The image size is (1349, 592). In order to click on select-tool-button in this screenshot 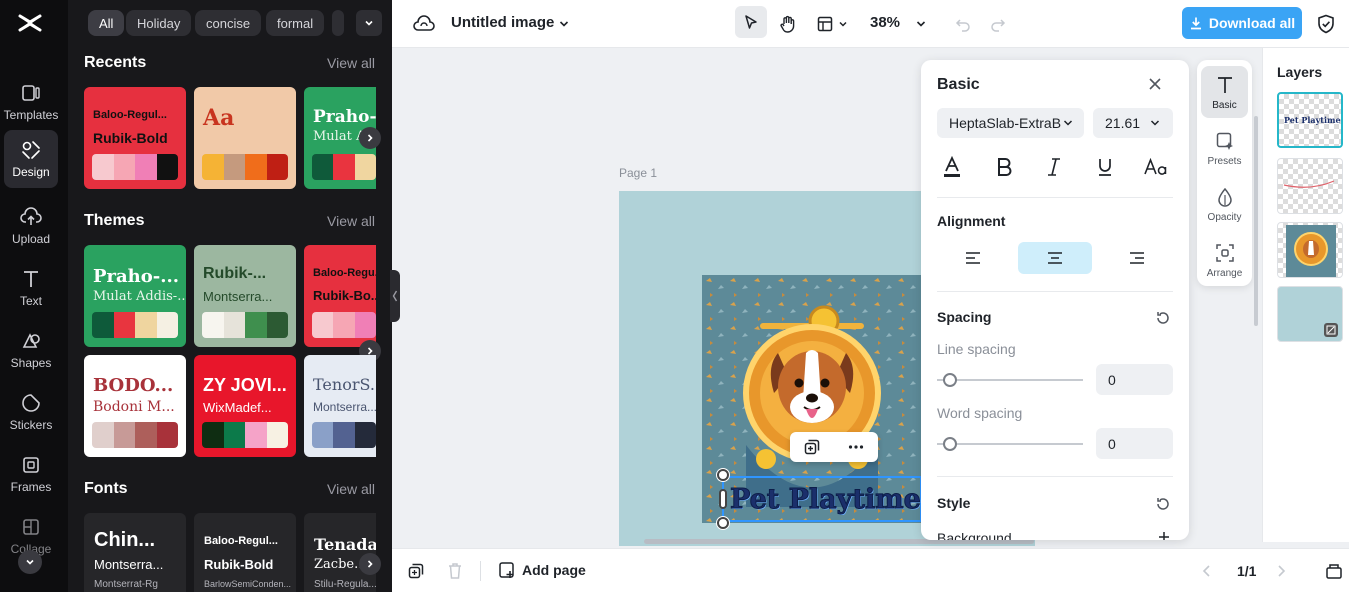, I will do `click(751, 22)`.